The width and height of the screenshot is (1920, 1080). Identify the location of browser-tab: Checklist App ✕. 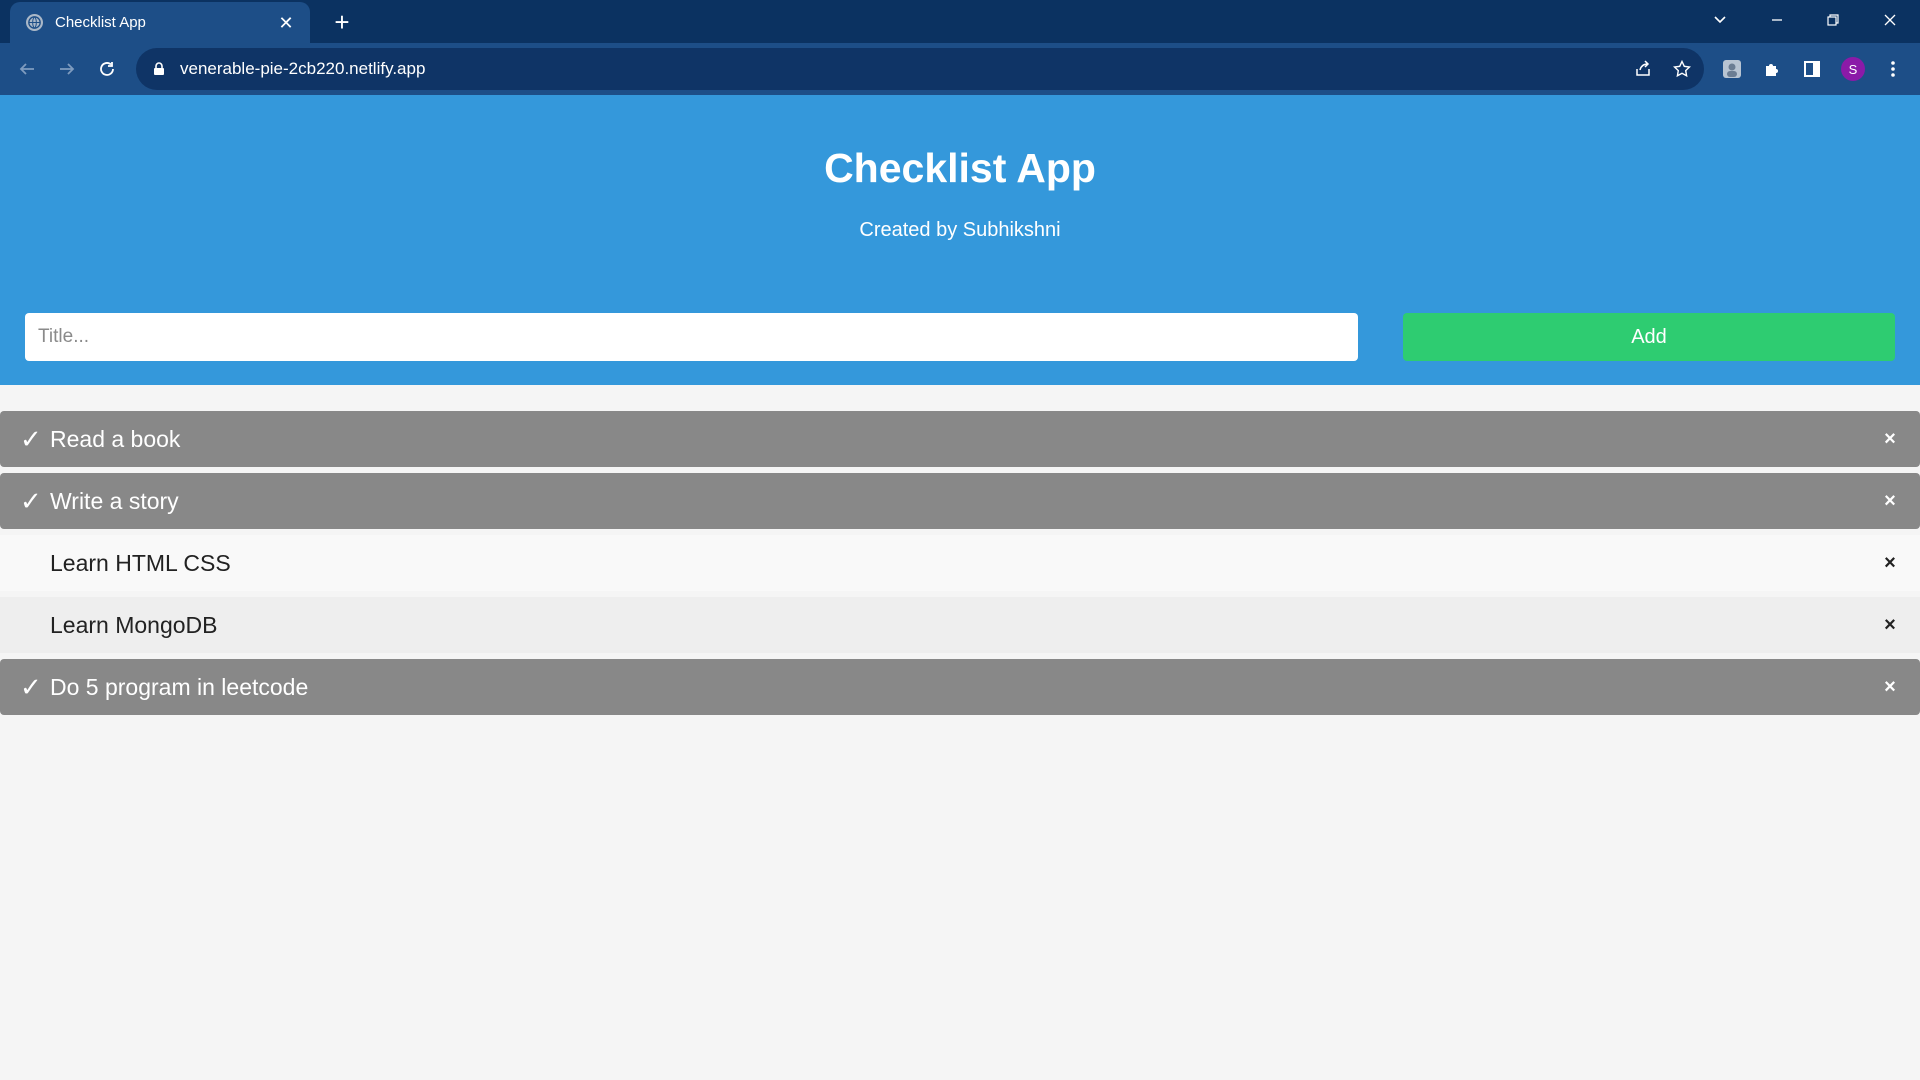
(160, 22).